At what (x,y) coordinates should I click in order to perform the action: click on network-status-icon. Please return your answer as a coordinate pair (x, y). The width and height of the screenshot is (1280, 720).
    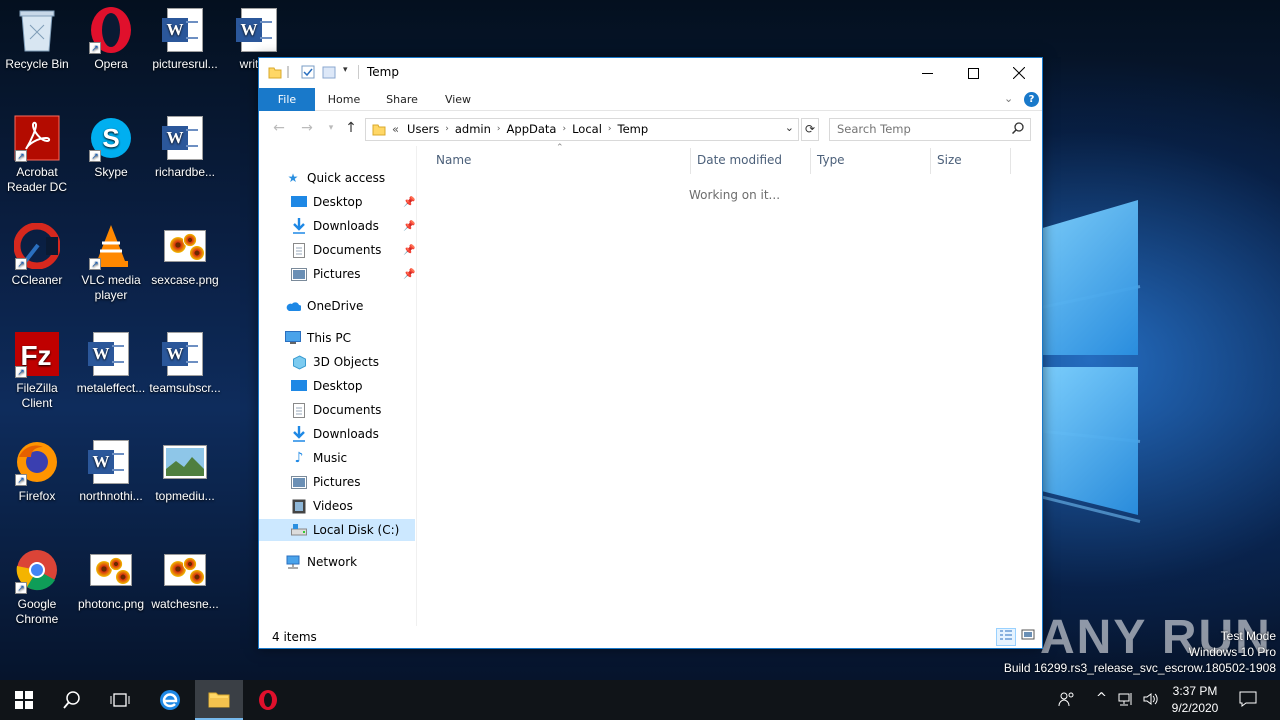
    Looking at the image, I should click on (1126, 701).